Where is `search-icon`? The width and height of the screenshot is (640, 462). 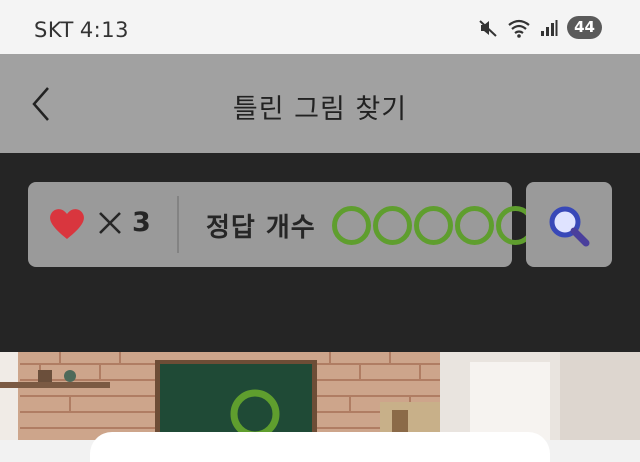
search-icon is located at coordinates (569, 226).